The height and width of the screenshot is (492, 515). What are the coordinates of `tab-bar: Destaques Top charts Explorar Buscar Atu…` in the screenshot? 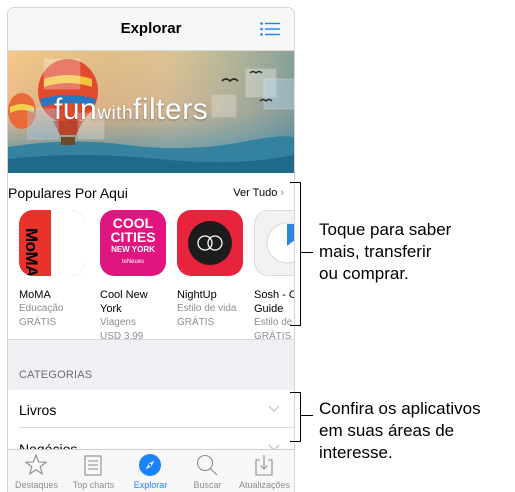 It's located at (151, 470).